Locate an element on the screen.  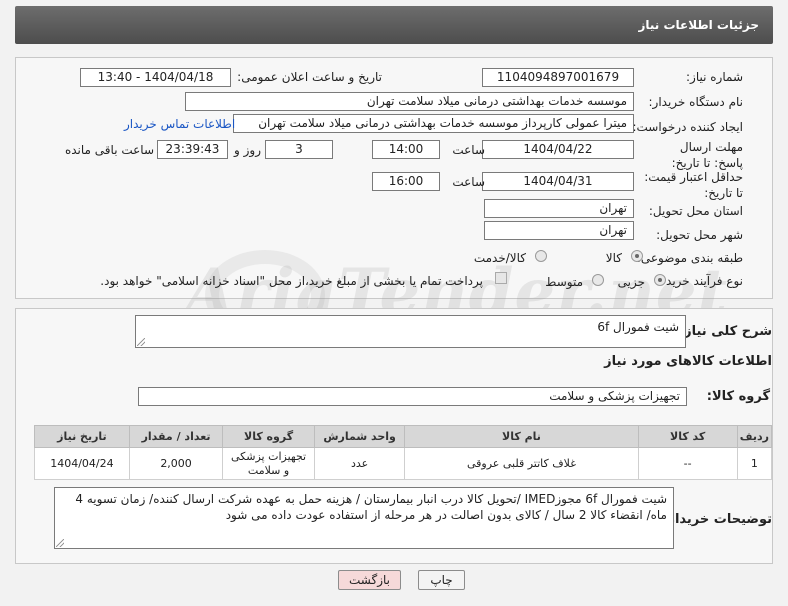
col-code: کد کالا is located at coordinates (687, 436).